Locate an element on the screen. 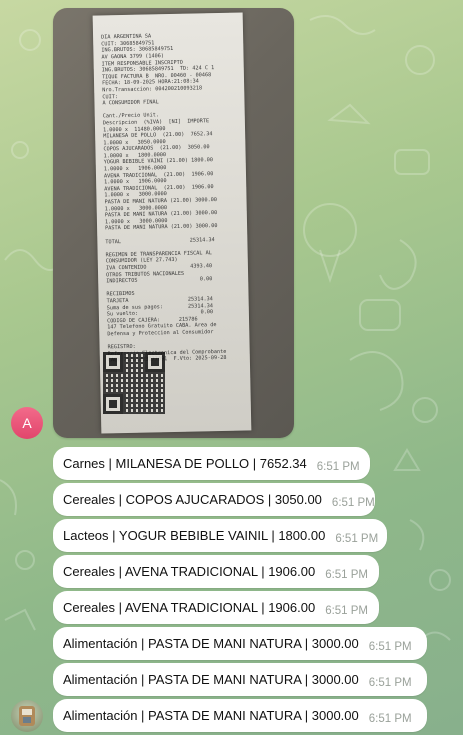 The height and width of the screenshot is (735, 463). message-text: Lacteos | YOGUR BEBIBLE VAINIL | 1800.00 is located at coordinates (194, 535).